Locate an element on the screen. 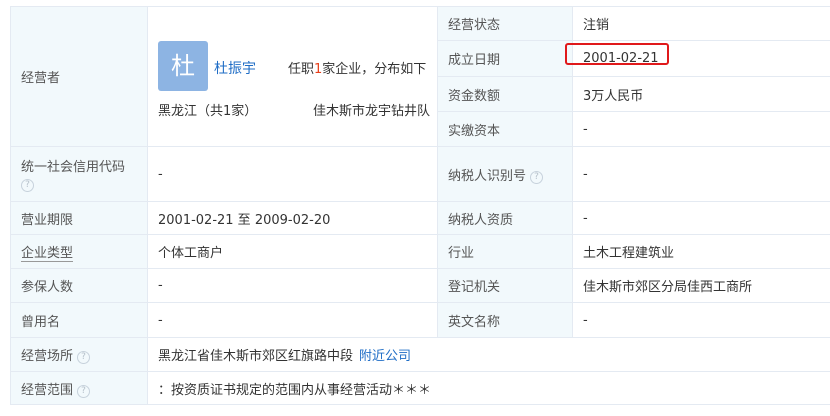 This screenshot has height=416, width=830. operator-summary: 任职1家企业，分布如下 is located at coordinates (357, 67).